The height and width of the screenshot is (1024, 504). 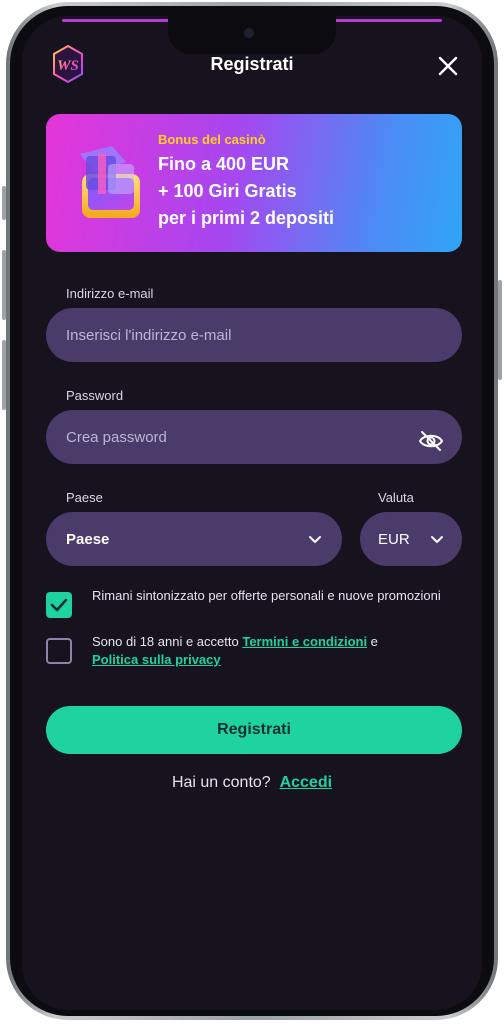 I want to click on notch, so click(x=252, y=35).